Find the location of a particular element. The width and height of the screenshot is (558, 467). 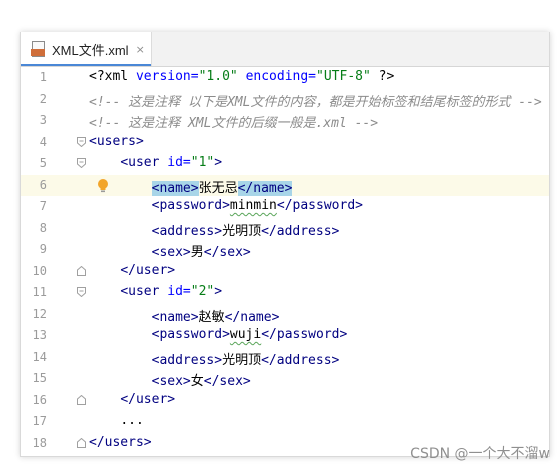

code-line: 14 <address>光明顶</address> is located at coordinates (285, 357).